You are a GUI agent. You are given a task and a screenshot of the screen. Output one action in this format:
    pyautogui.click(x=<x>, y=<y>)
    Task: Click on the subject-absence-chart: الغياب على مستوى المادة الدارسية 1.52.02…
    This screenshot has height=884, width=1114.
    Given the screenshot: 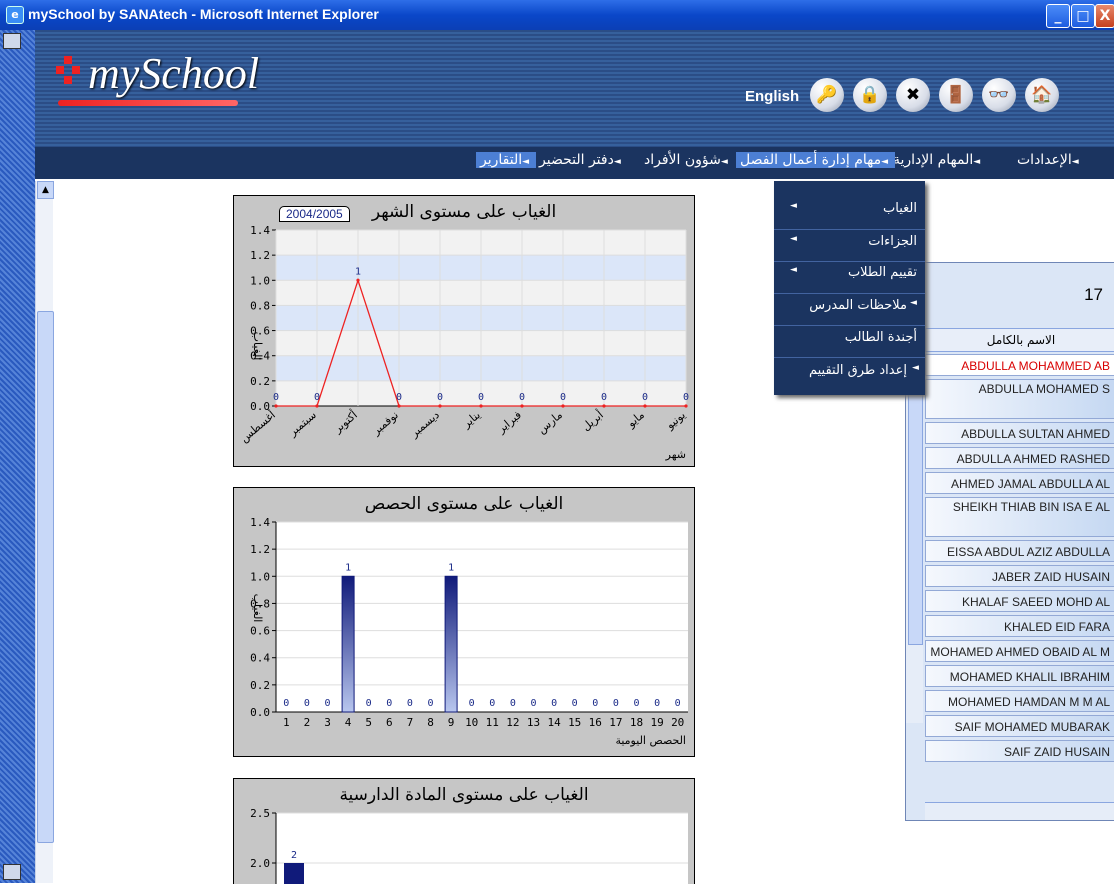 What is the action you would take?
    pyautogui.click(x=464, y=831)
    